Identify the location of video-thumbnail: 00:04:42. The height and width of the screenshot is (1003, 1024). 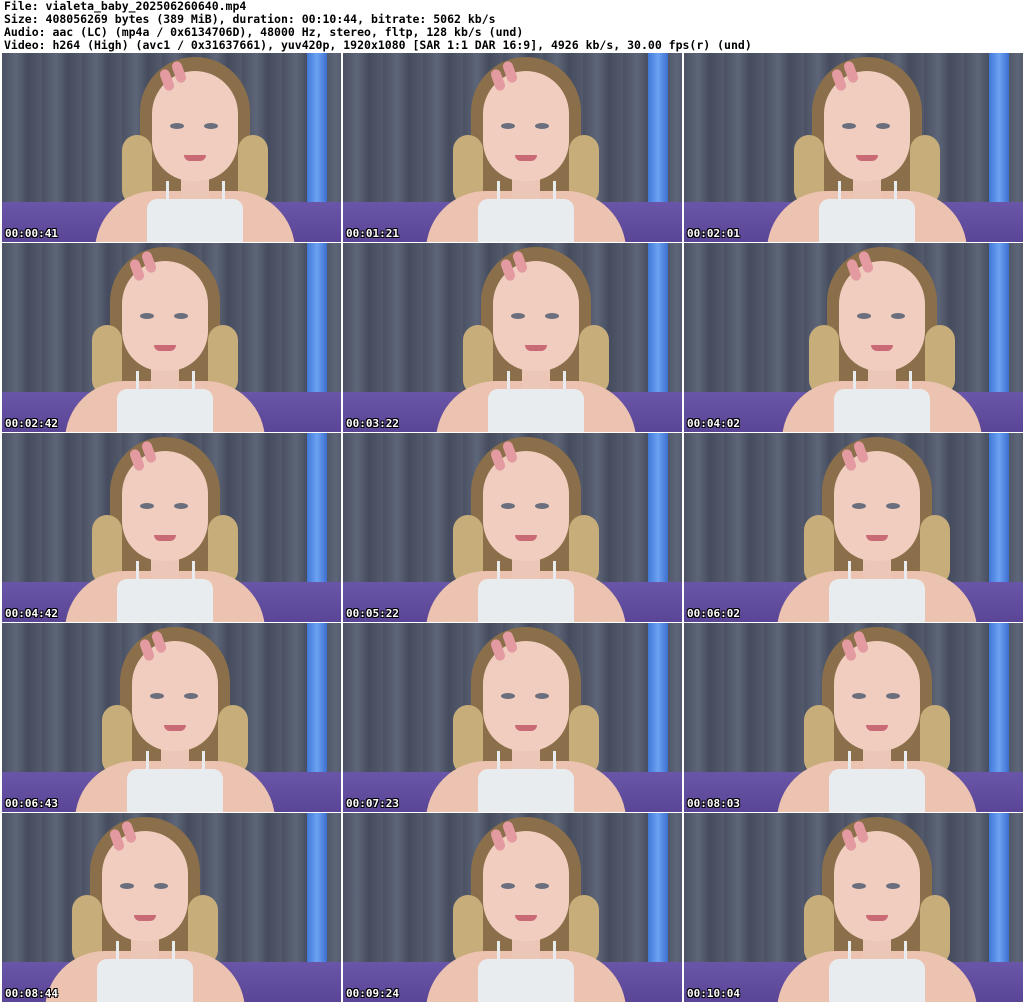
(171, 527).